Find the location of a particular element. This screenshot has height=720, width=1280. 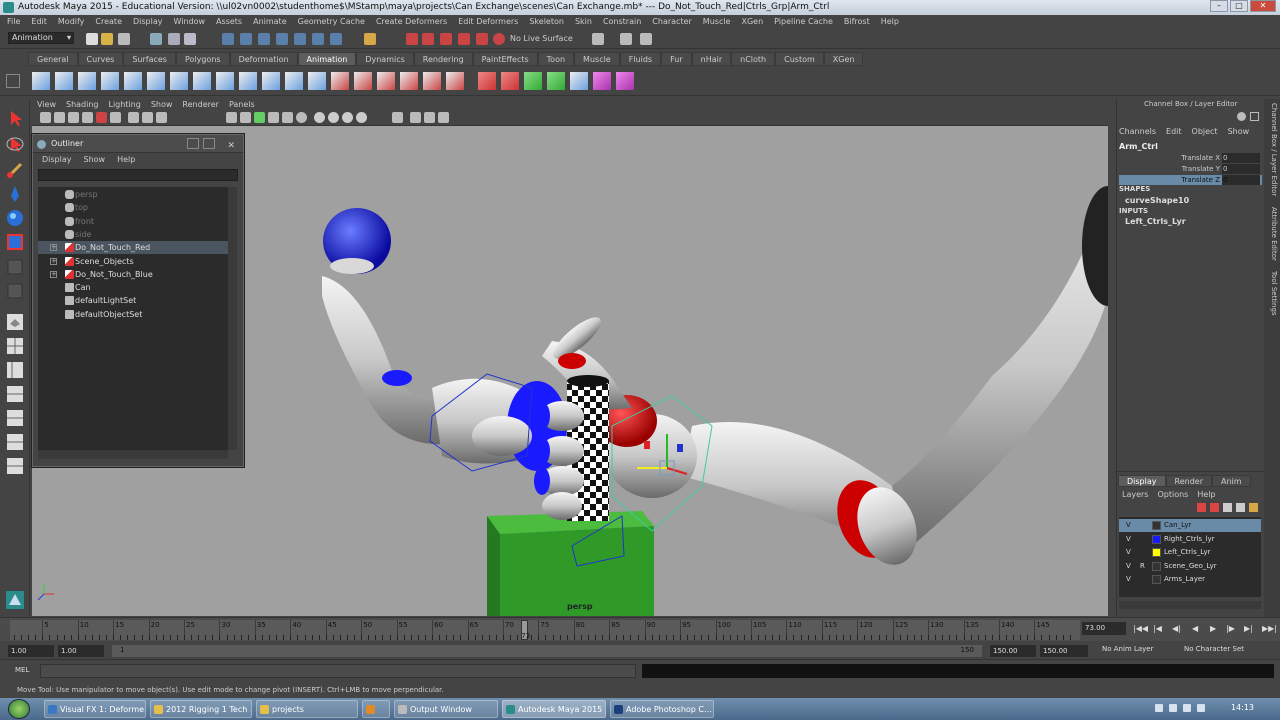

open-scene-icon is located at coordinates (107, 39).